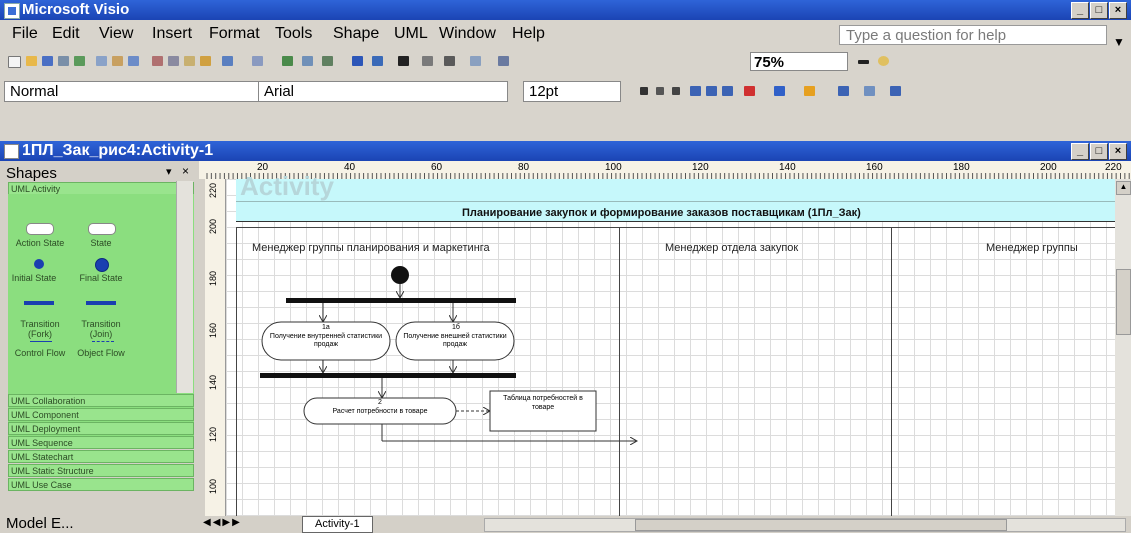  Describe the element at coordinates (1123, 302) in the screenshot. I see `scroll-thumb` at that location.